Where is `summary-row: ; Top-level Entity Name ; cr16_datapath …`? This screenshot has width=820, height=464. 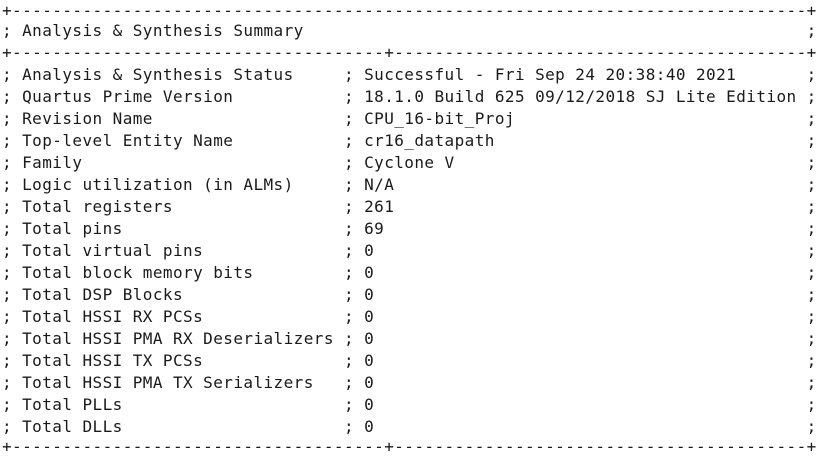 summary-row: ; Top-level Entity Name ; cr16_datapath … is located at coordinates (409, 140).